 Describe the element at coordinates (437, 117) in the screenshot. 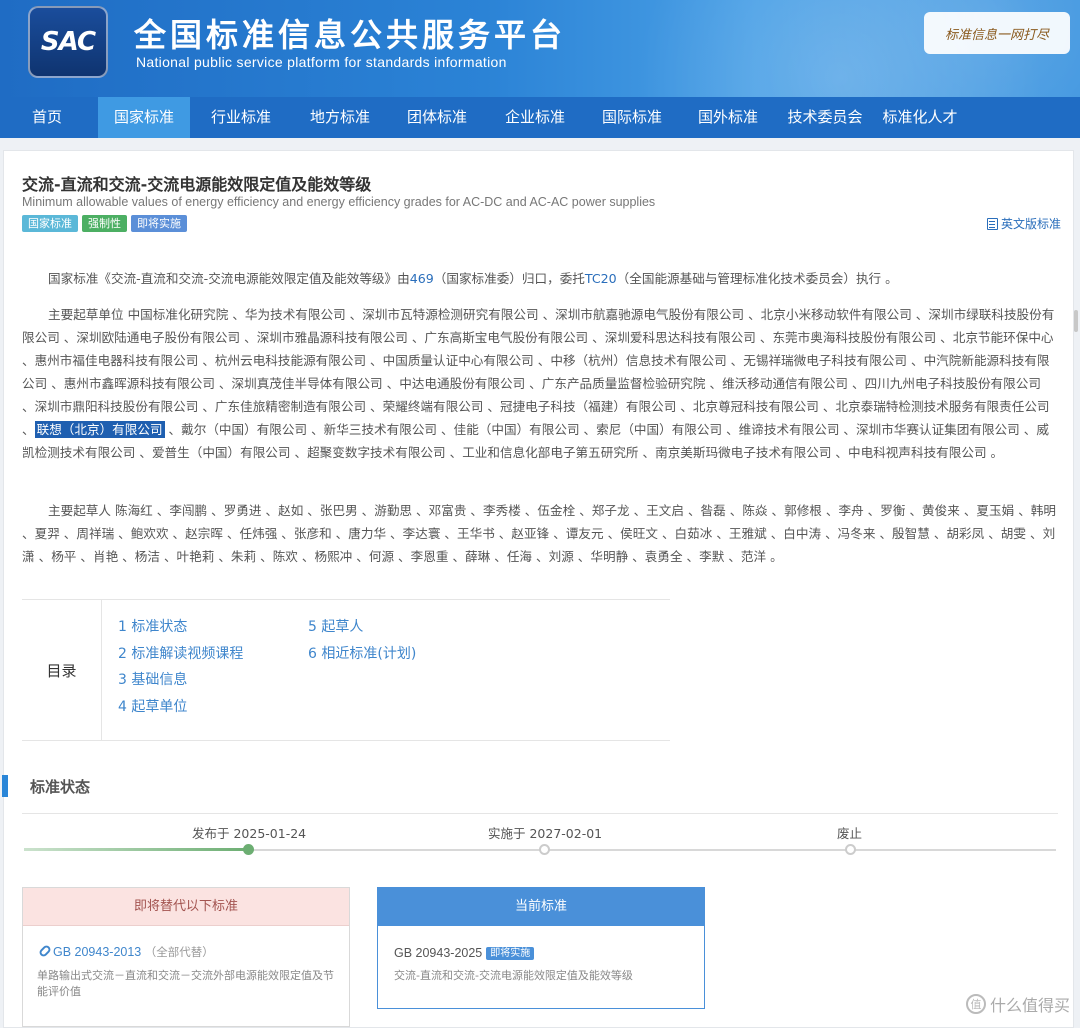

I see `nav-group-standard: 团体标准` at that location.